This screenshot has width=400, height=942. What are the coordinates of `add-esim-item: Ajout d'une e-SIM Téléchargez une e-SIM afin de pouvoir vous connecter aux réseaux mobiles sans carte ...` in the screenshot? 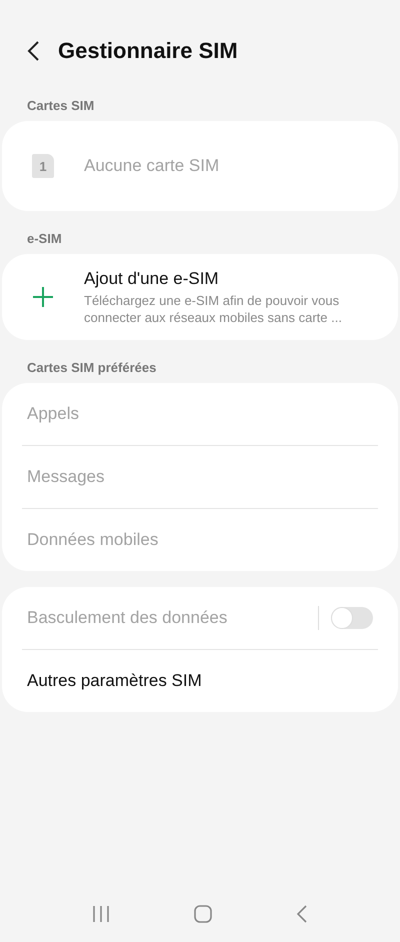 It's located at (228, 297).